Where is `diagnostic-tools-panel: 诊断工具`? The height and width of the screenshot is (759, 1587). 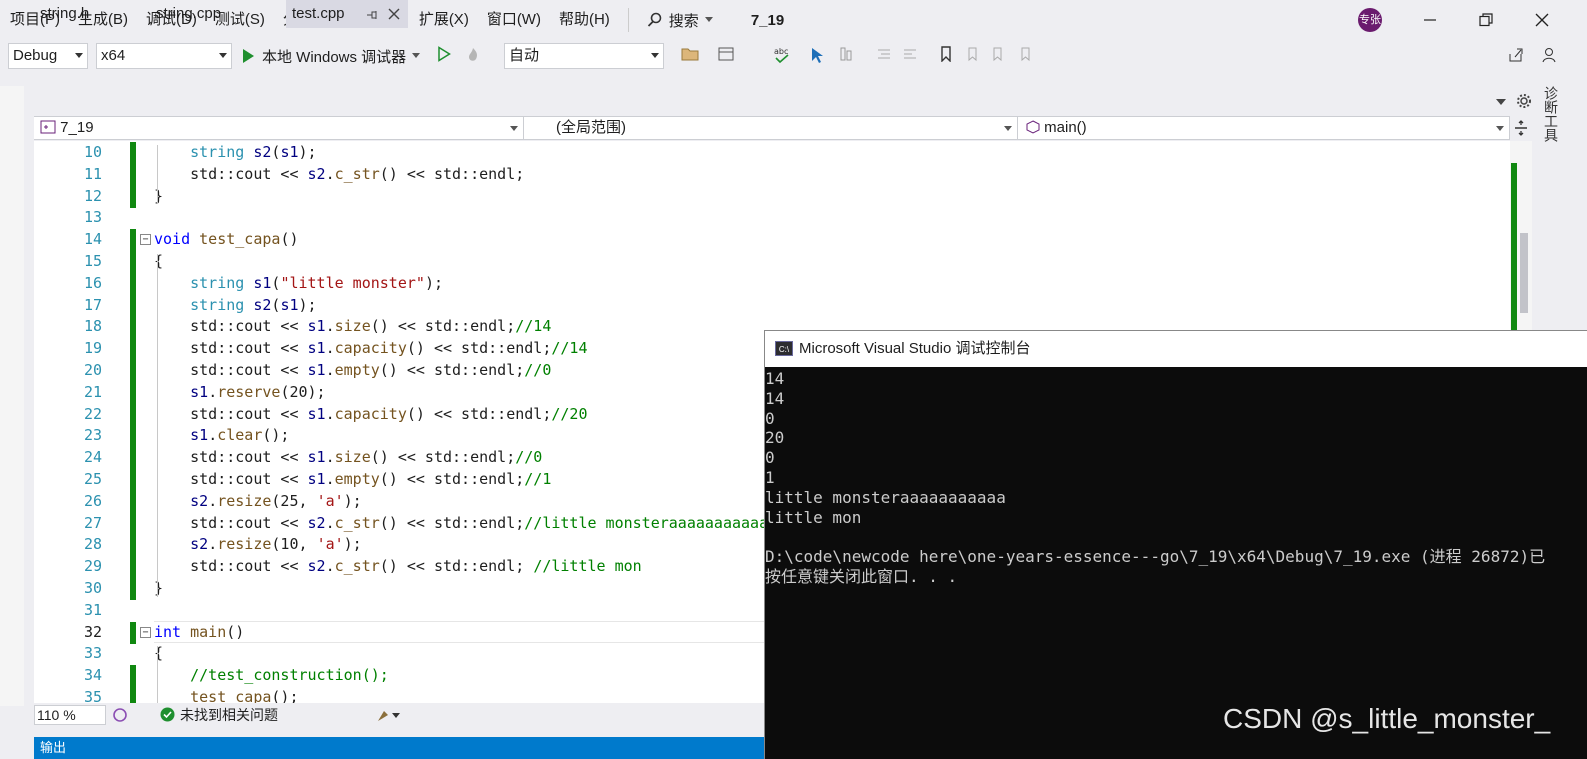 diagnostic-tools-panel: 诊断工具 is located at coordinates (1561, 208).